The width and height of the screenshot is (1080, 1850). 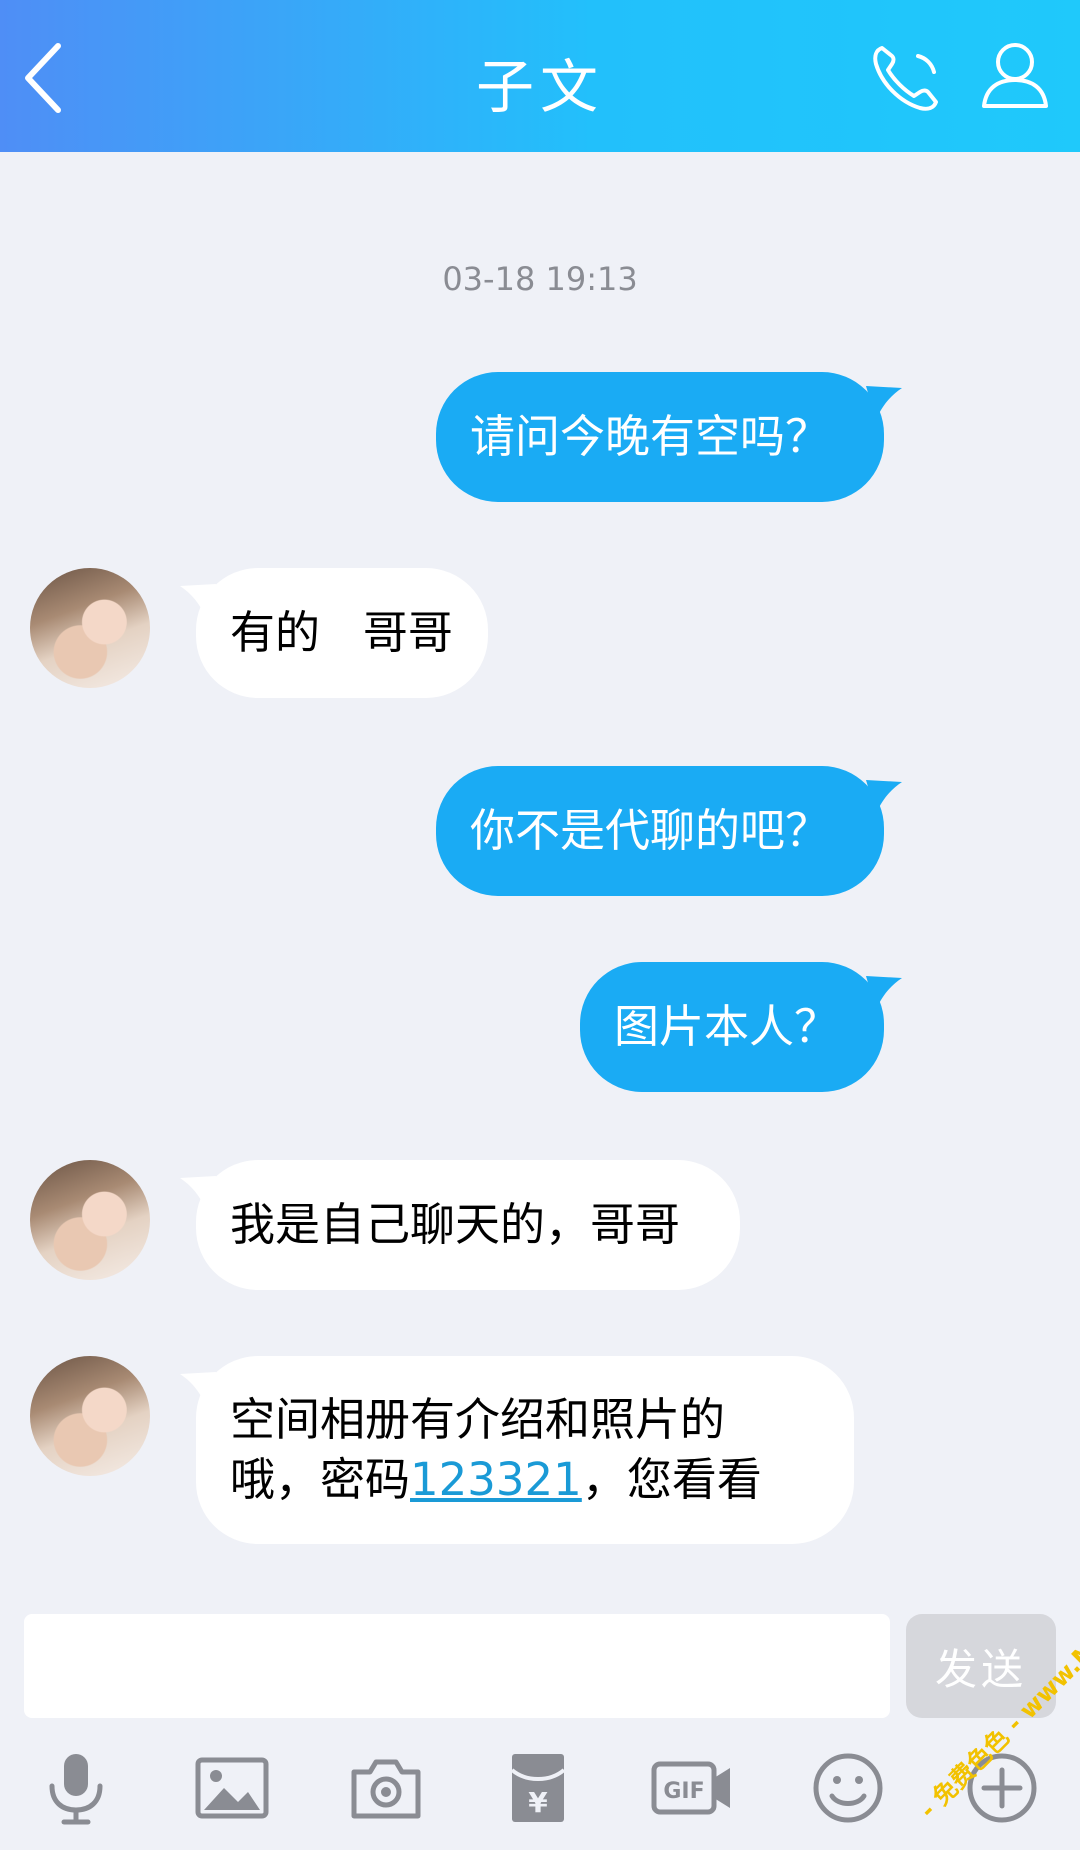 What do you see at coordinates (671, 1479) in the screenshot?
I see `message-text: ，您看看` at bounding box center [671, 1479].